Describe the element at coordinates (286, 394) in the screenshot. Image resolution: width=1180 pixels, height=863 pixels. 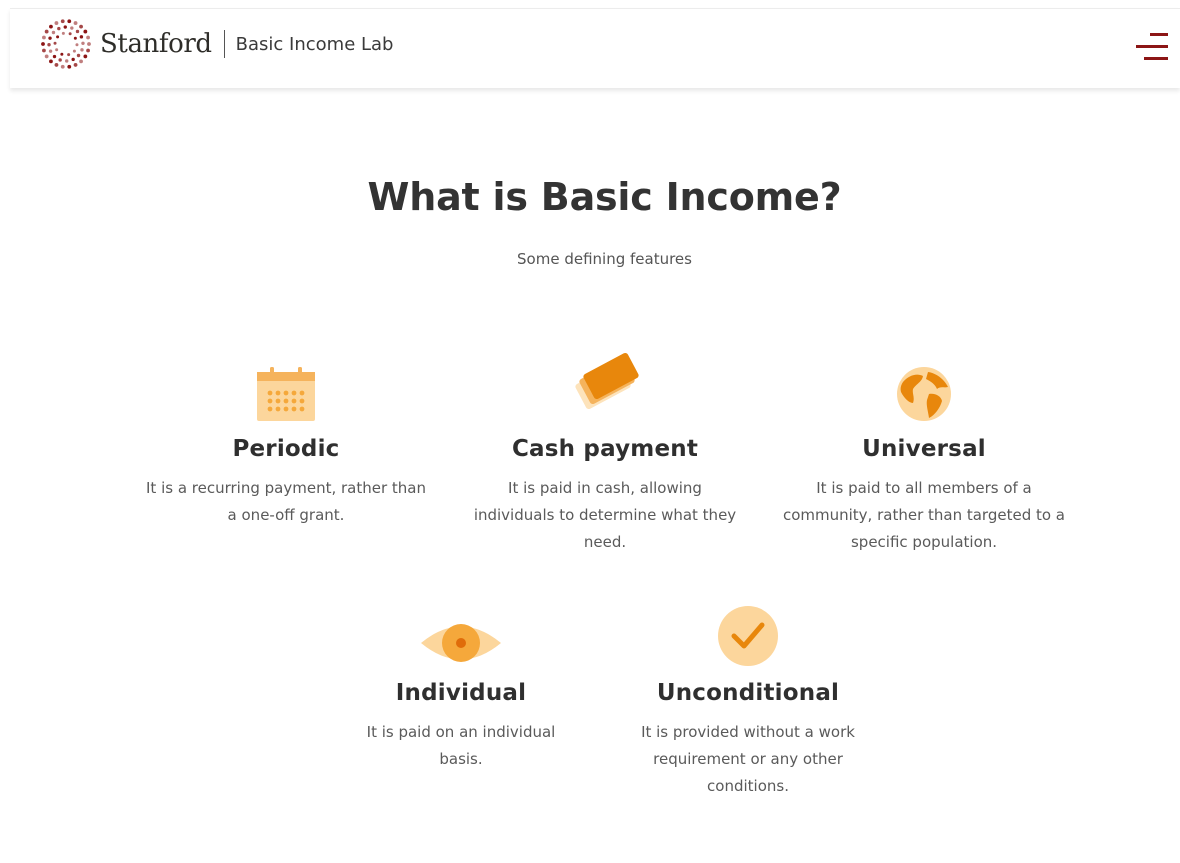
I see `calendar-icon` at that location.